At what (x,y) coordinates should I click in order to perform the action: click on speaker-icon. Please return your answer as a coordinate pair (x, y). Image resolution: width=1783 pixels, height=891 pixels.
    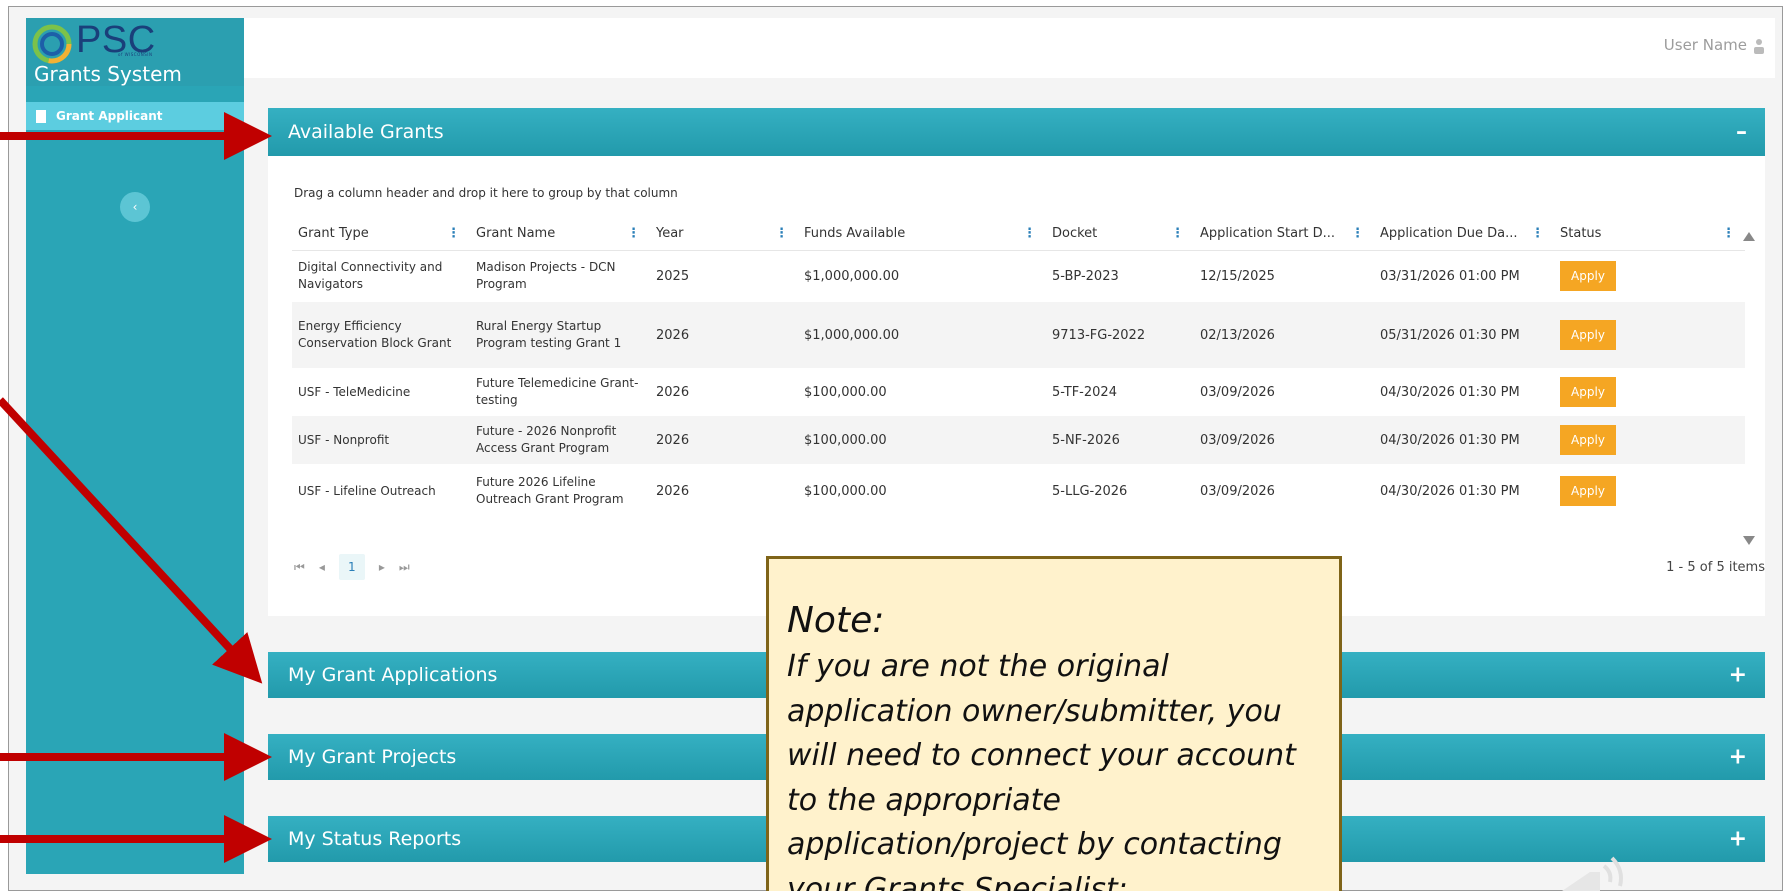
    Looking at the image, I should click on (1605, 871).